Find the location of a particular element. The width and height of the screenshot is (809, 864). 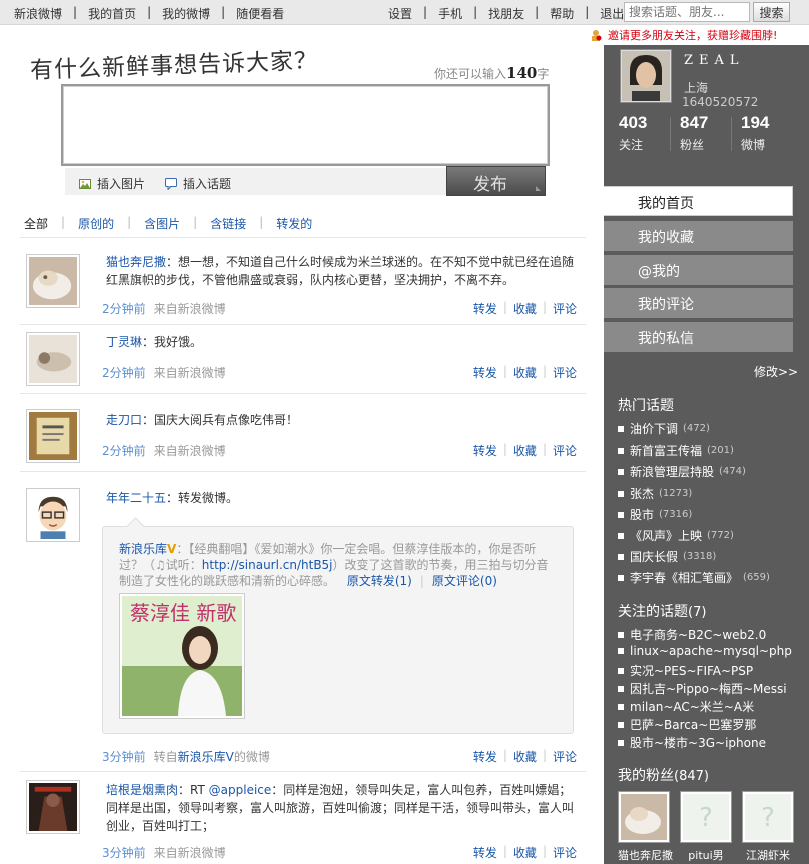

search-button: 搜索 is located at coordinates (771, 12).